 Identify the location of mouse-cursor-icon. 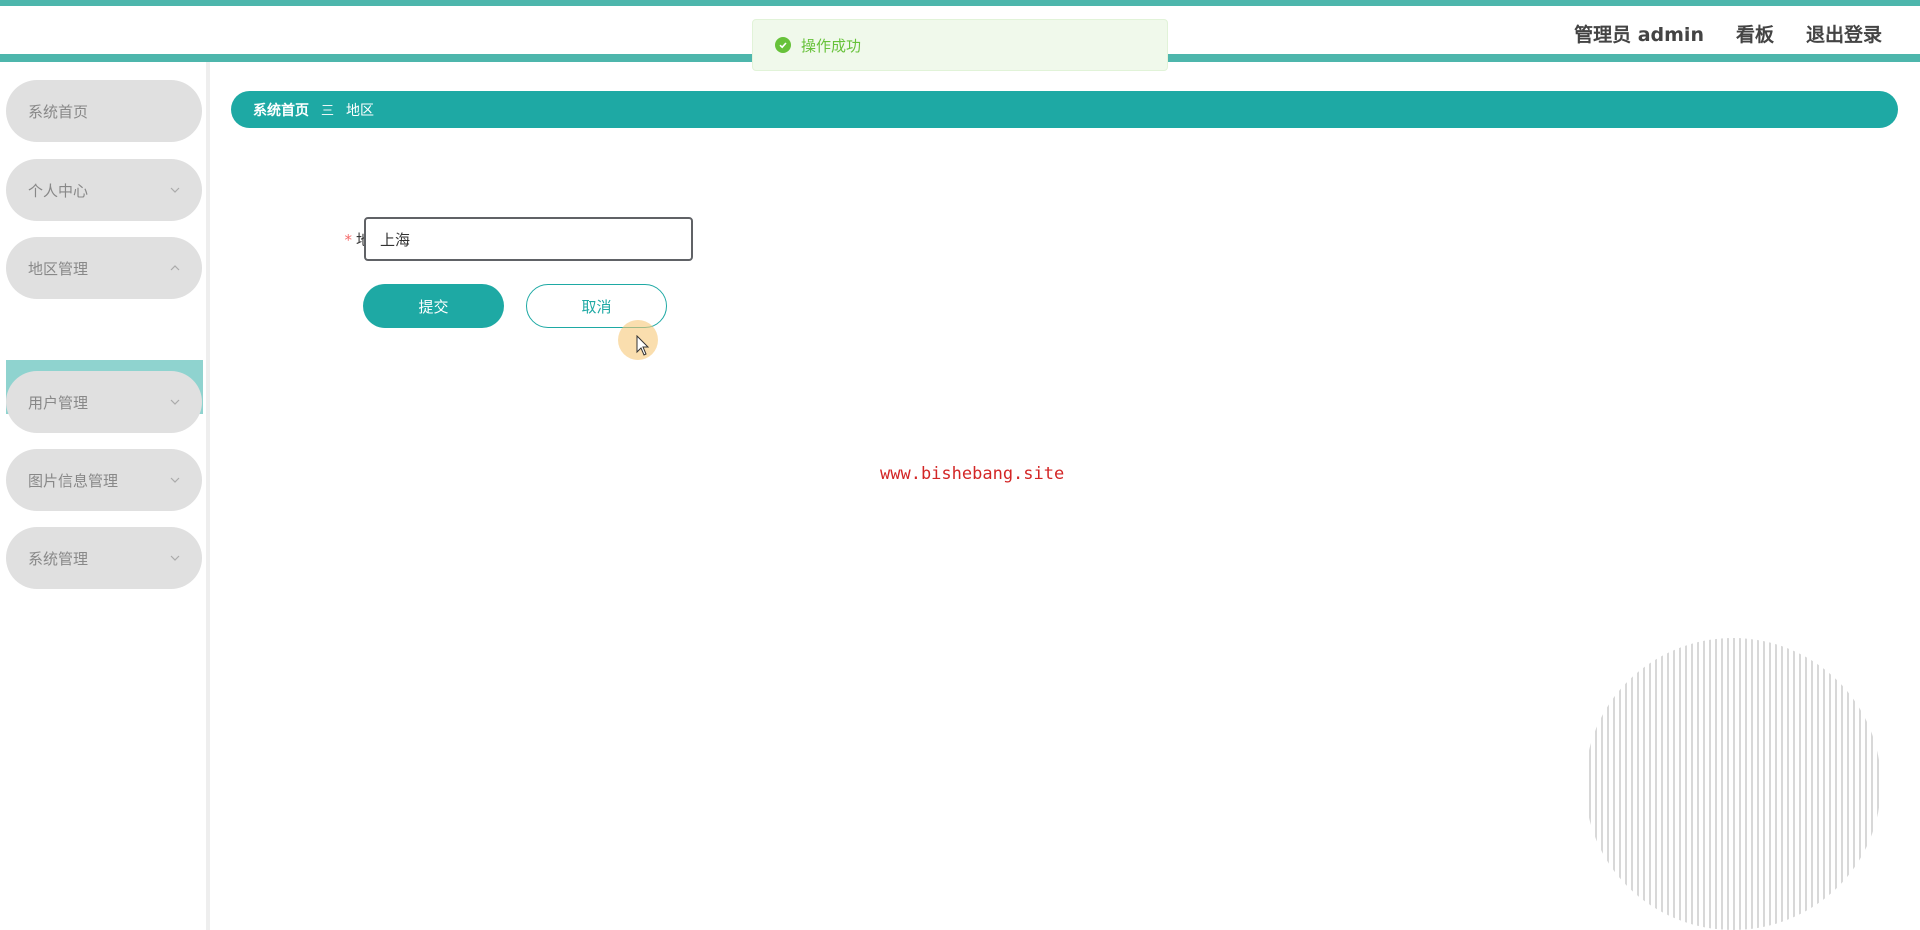
(643, 345).